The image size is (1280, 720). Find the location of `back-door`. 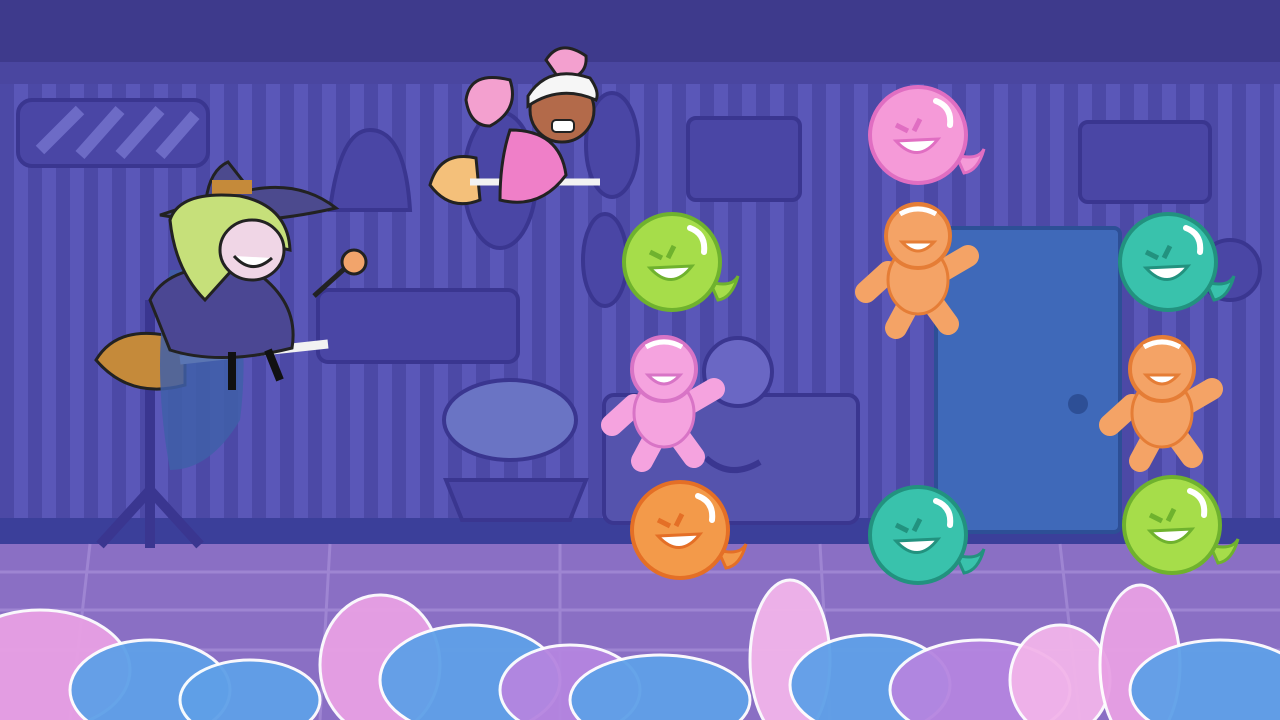

back-door is located at coordinates (1028, 380).